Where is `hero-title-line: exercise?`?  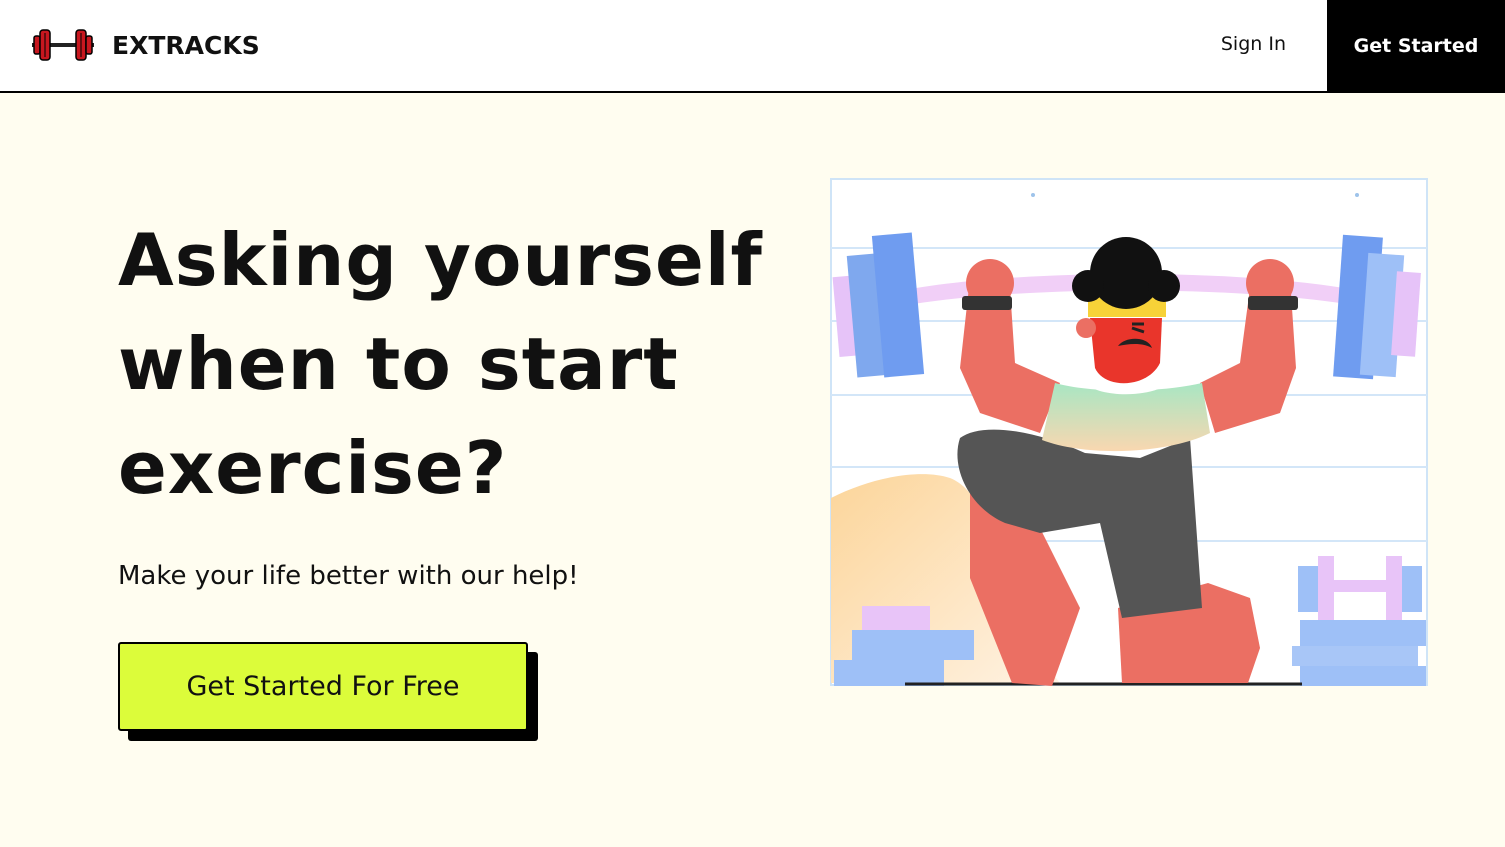
hero-title-line: exercise? is located at coordinates (313, 468).